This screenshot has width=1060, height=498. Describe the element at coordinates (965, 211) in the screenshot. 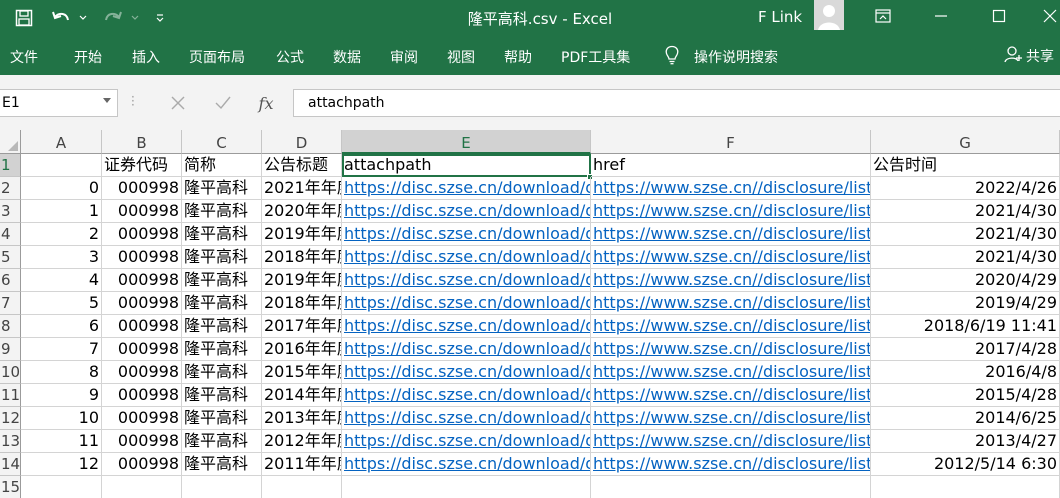

I see `table-cell: 2021/4/30` at that location.